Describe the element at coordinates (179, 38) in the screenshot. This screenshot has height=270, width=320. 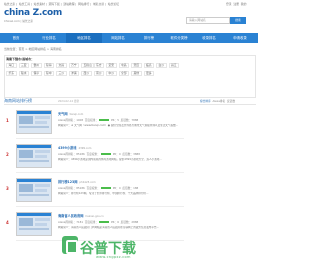
I see `nav-software: 软件分类榜` at that location.